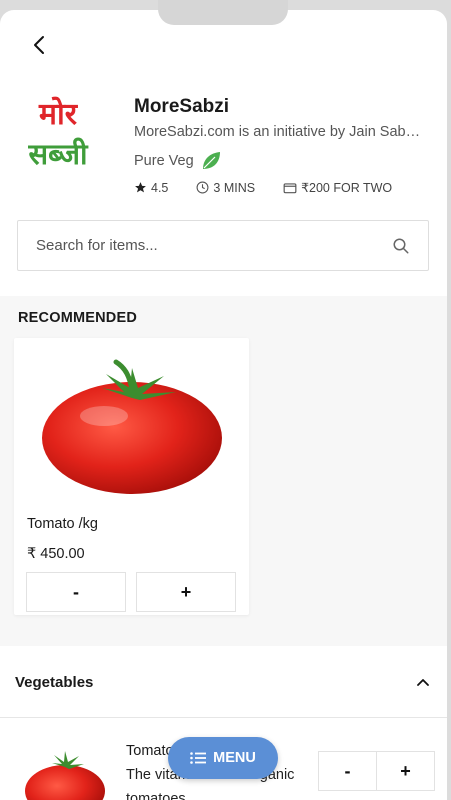 The height and width of the screenshot is (800, 451). I want to click on tomato-image, so click(132, 426).